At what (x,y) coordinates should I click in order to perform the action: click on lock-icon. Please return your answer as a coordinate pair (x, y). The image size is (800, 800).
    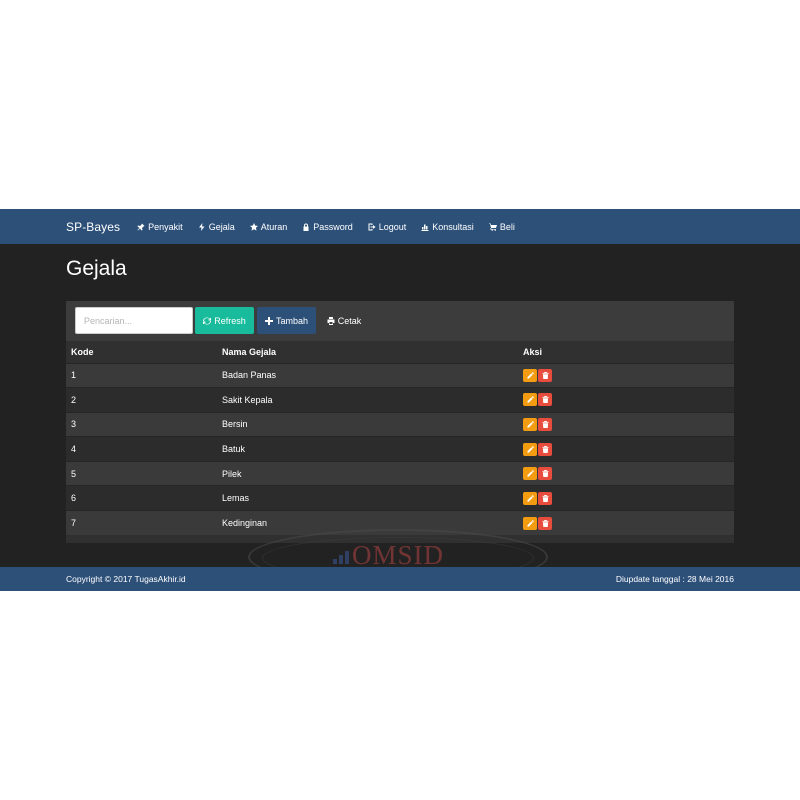
    Looking at the image, I should click on (306, 227).